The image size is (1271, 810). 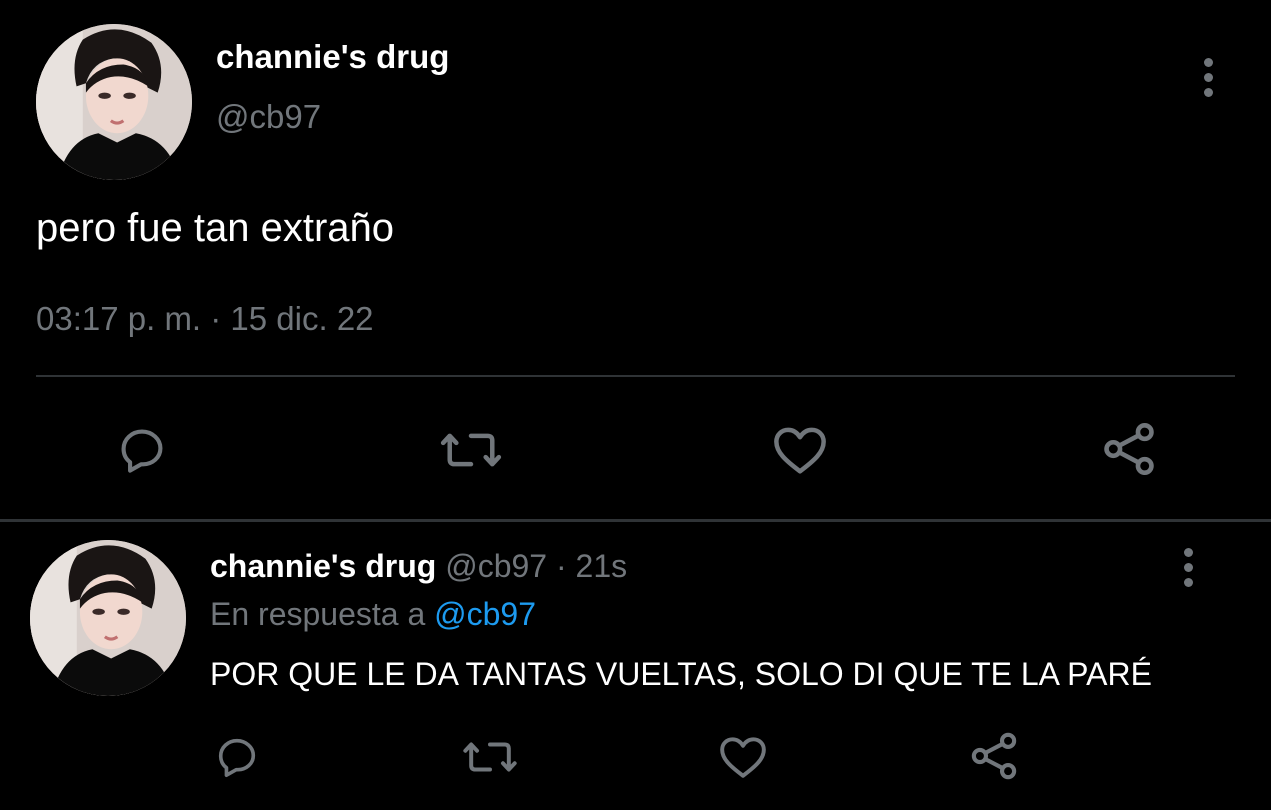 I want to click on reply-header: channie's drug @cb97 · 21s, so click(x=418, y=566).